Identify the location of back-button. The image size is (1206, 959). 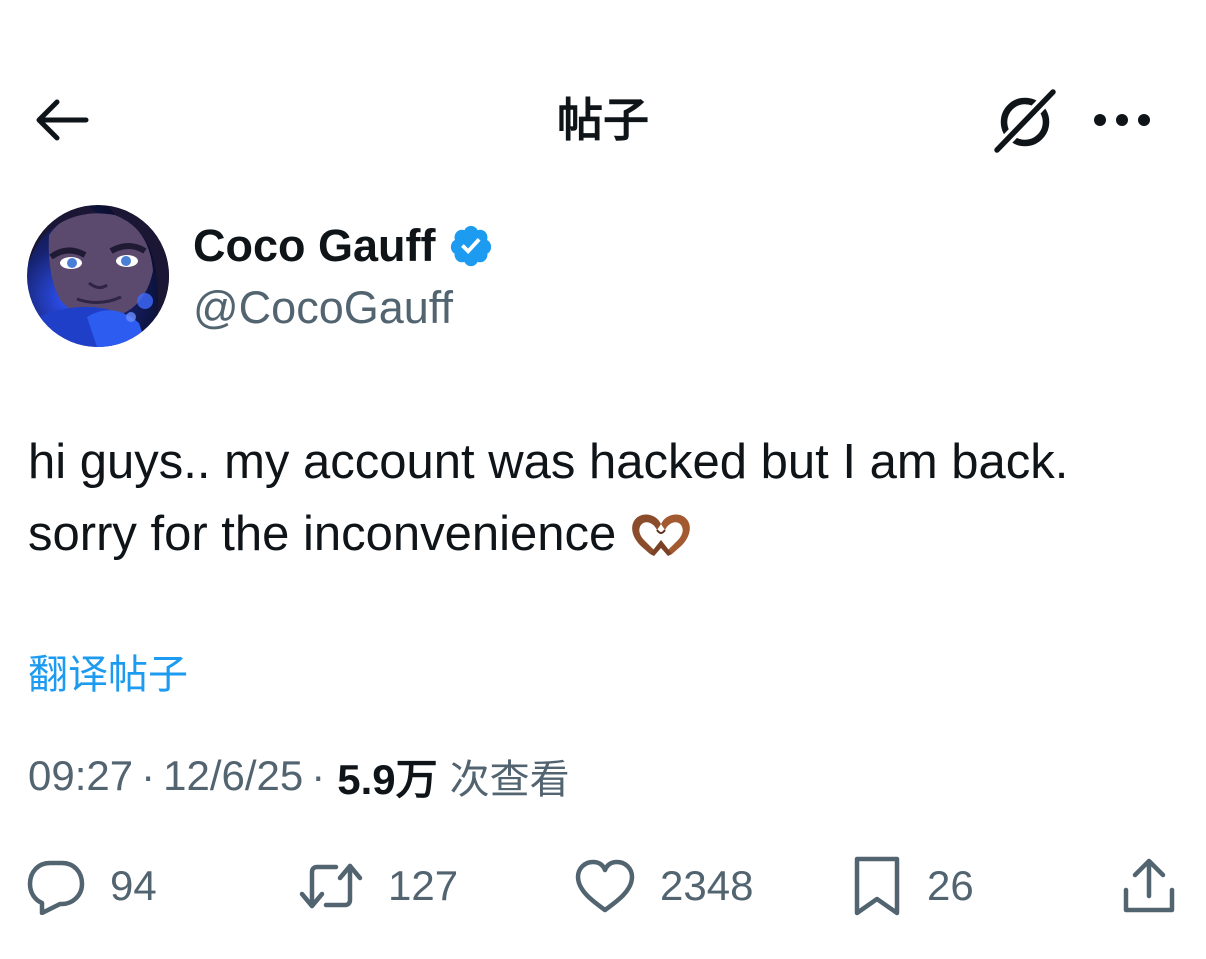
(61, 120).